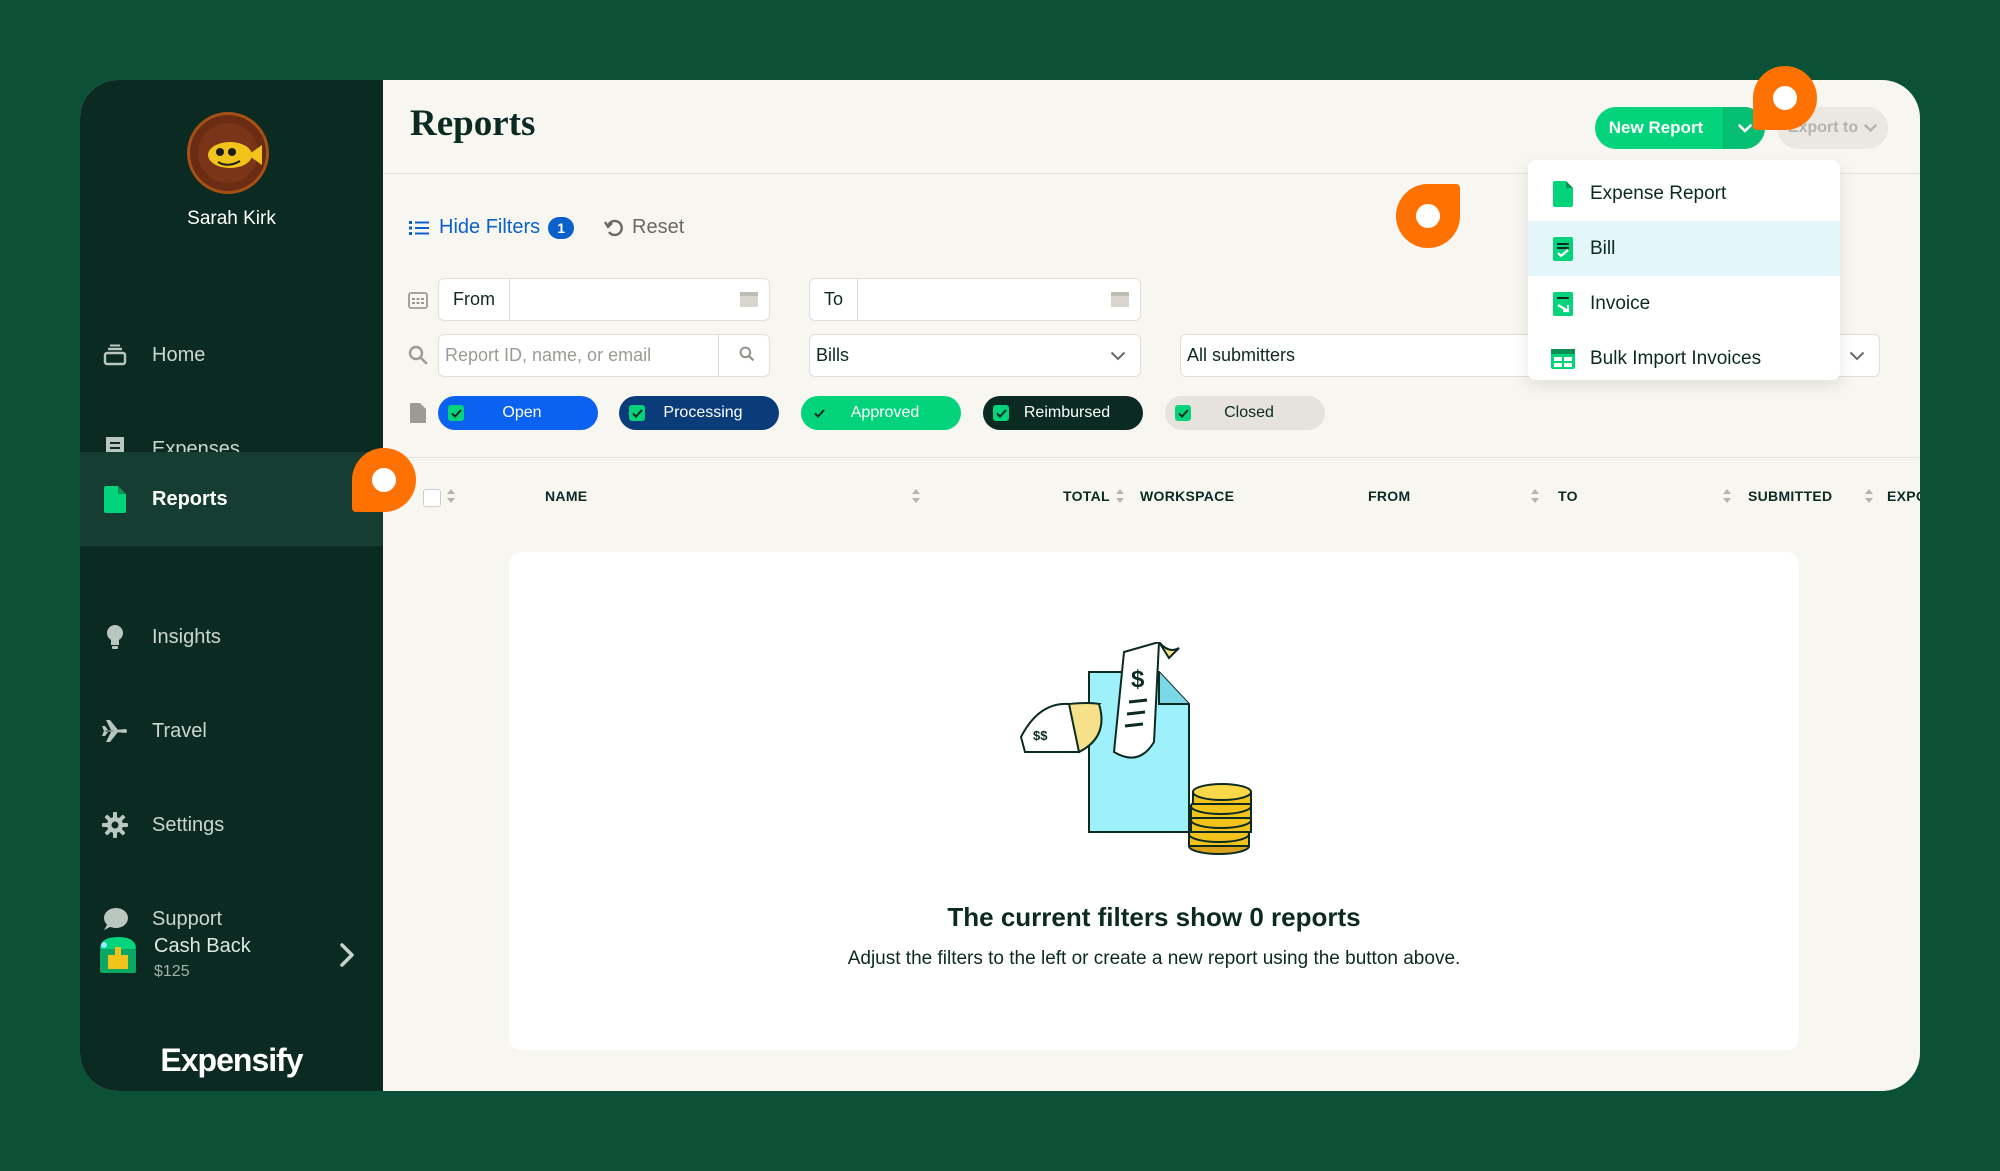  Describe the element at coordinates (231, 1060) in the screenshot. I see `brand-logo: Expensify` at that location.